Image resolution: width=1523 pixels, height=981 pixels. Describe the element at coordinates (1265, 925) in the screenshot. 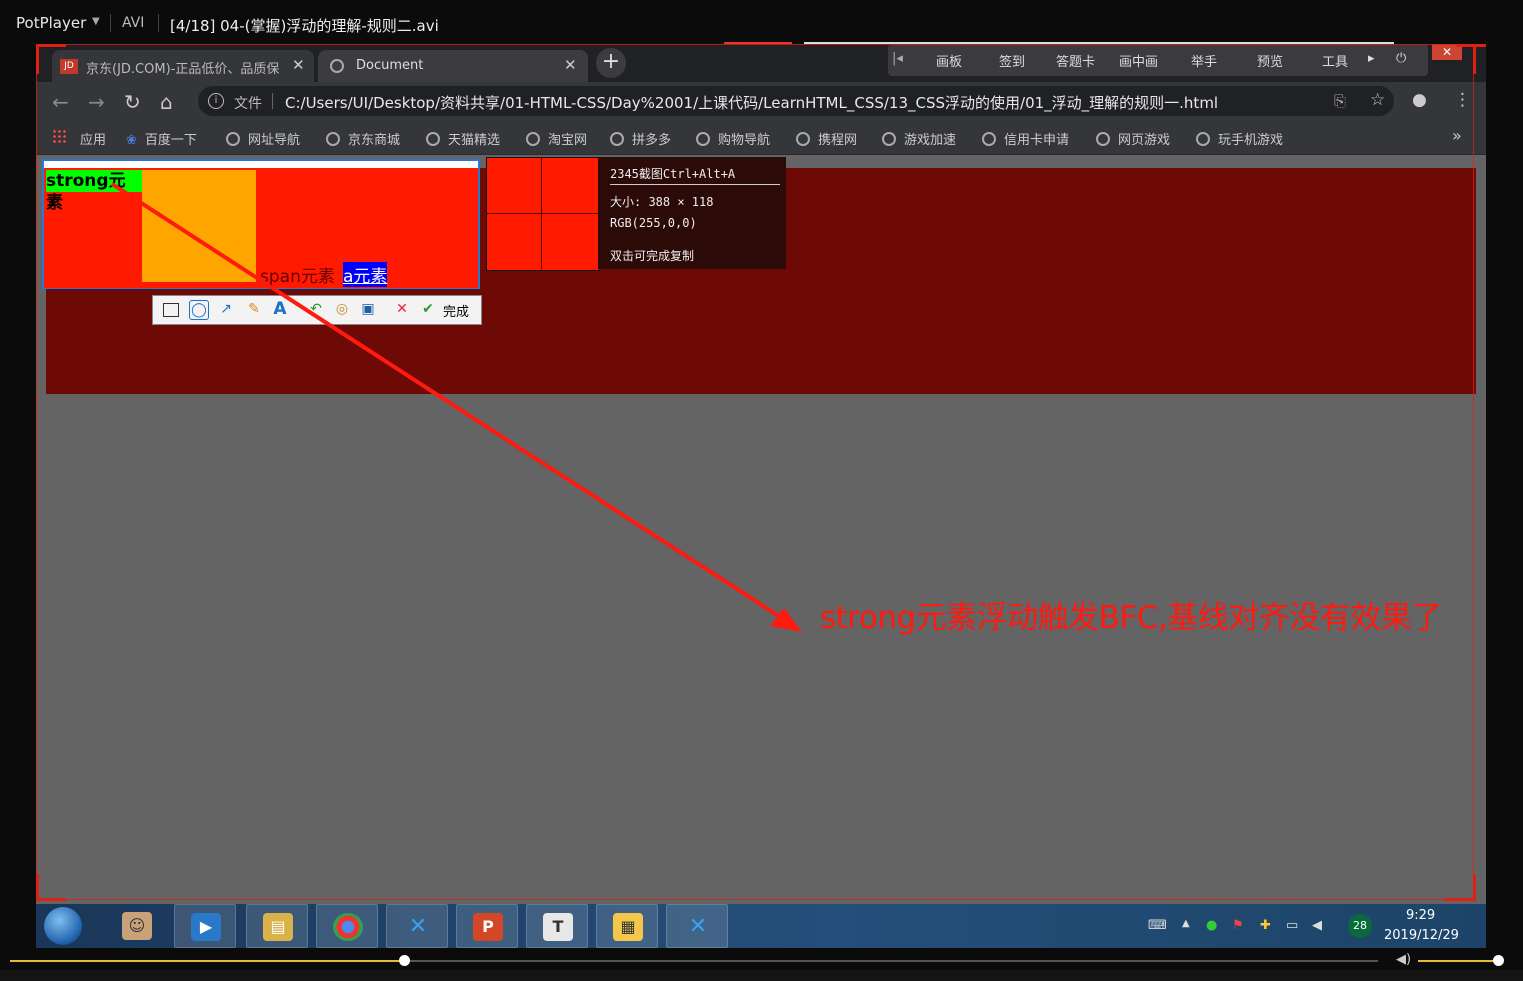

I see `add-icon: ✚` at that location.